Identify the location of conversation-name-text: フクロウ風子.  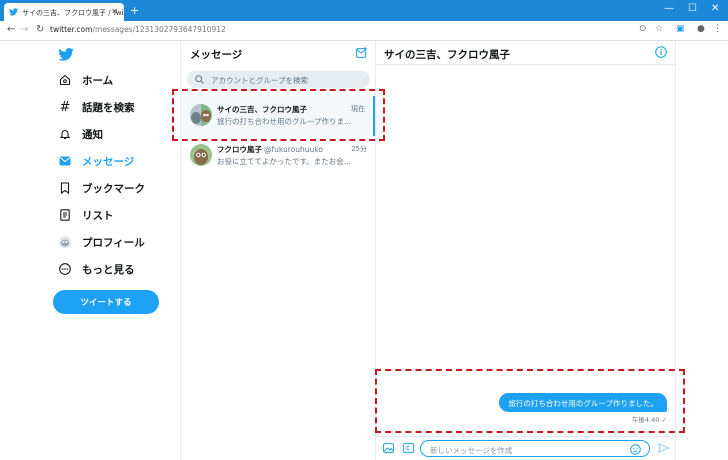
(239, 149).